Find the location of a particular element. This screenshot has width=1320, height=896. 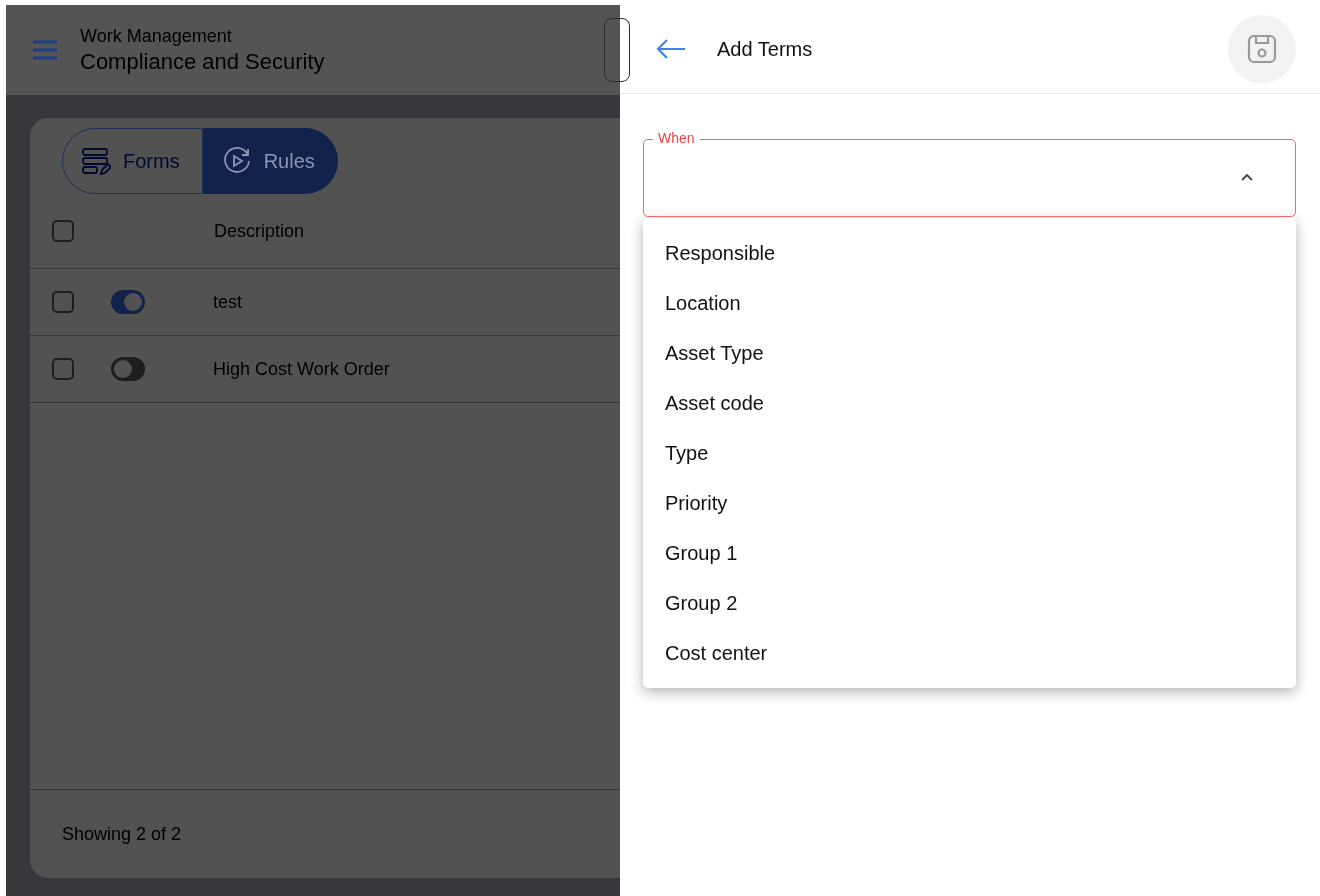

menu-item: Location is located at coordinates (969, 303).